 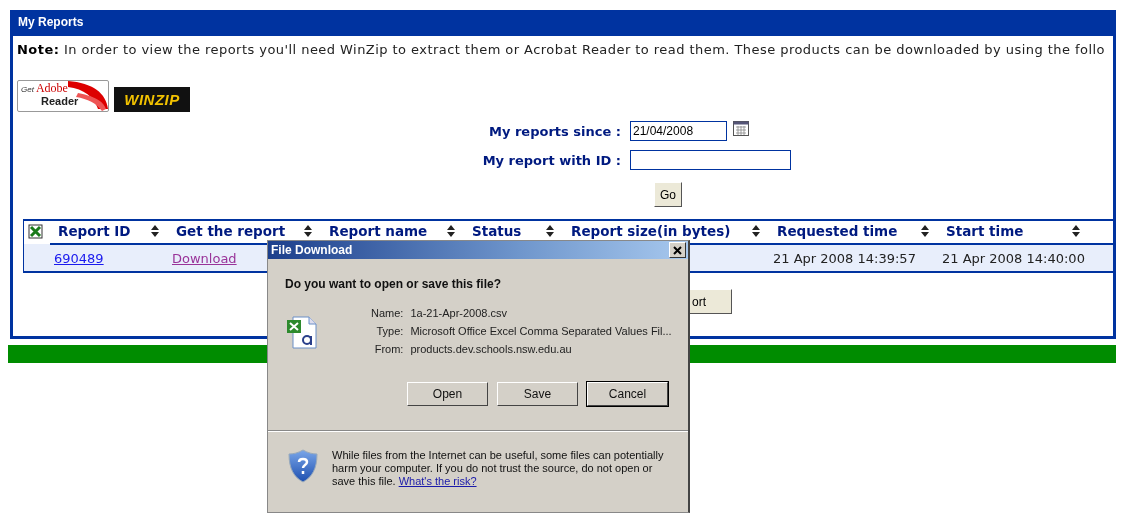 What do you see at coordinates (651, 230) in the screenshot?
I see `column-header: Report size(in bytes)` at bounding box center [651, 230].